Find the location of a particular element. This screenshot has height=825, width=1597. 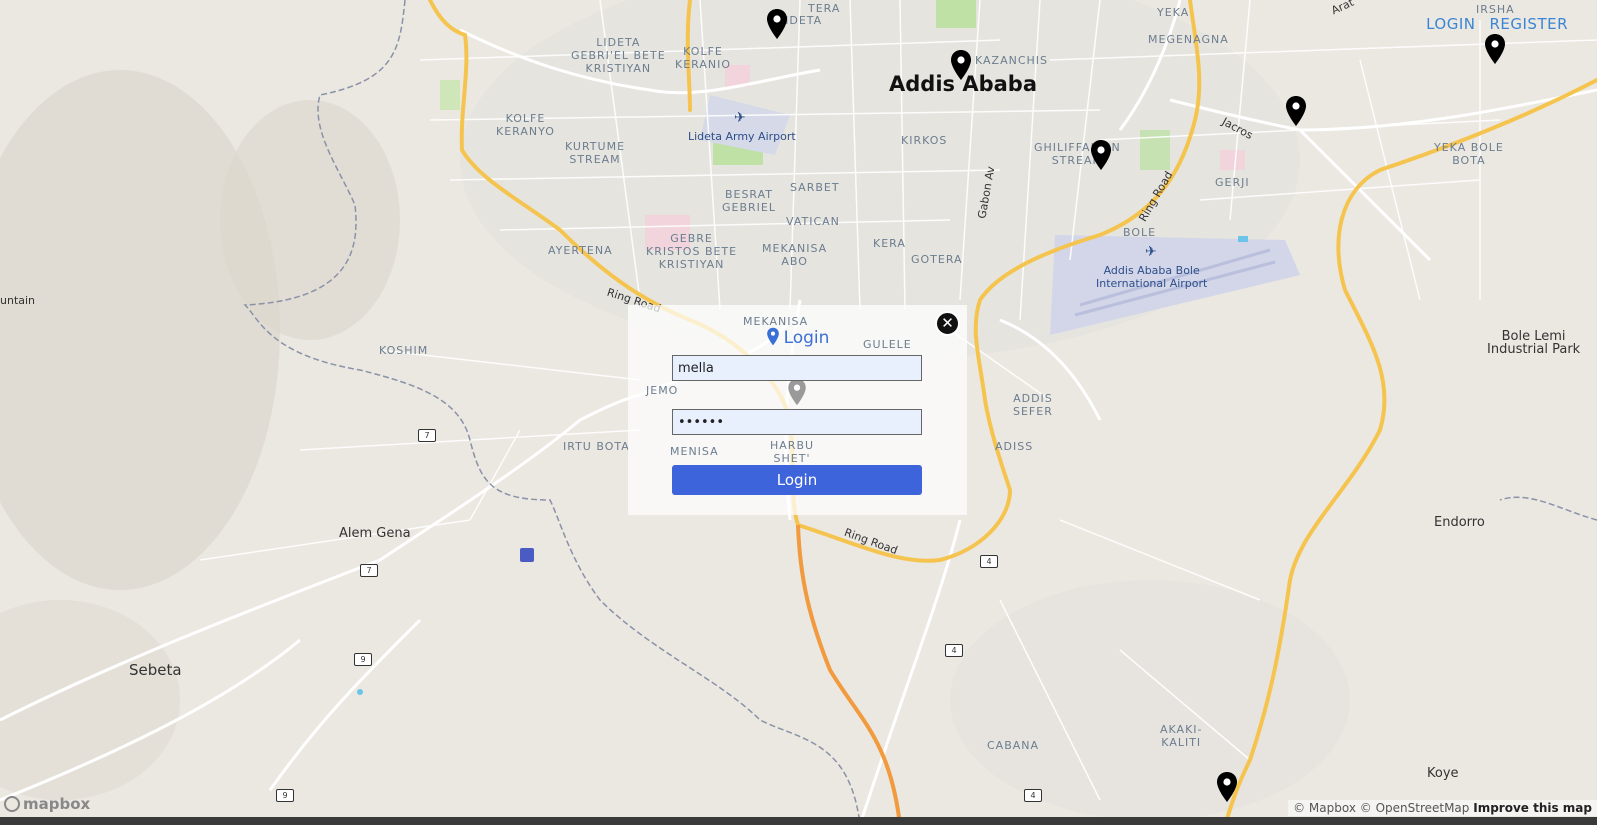

map-label-irtu-bota: IRTU BOTA is located at coordinates (596, 446).